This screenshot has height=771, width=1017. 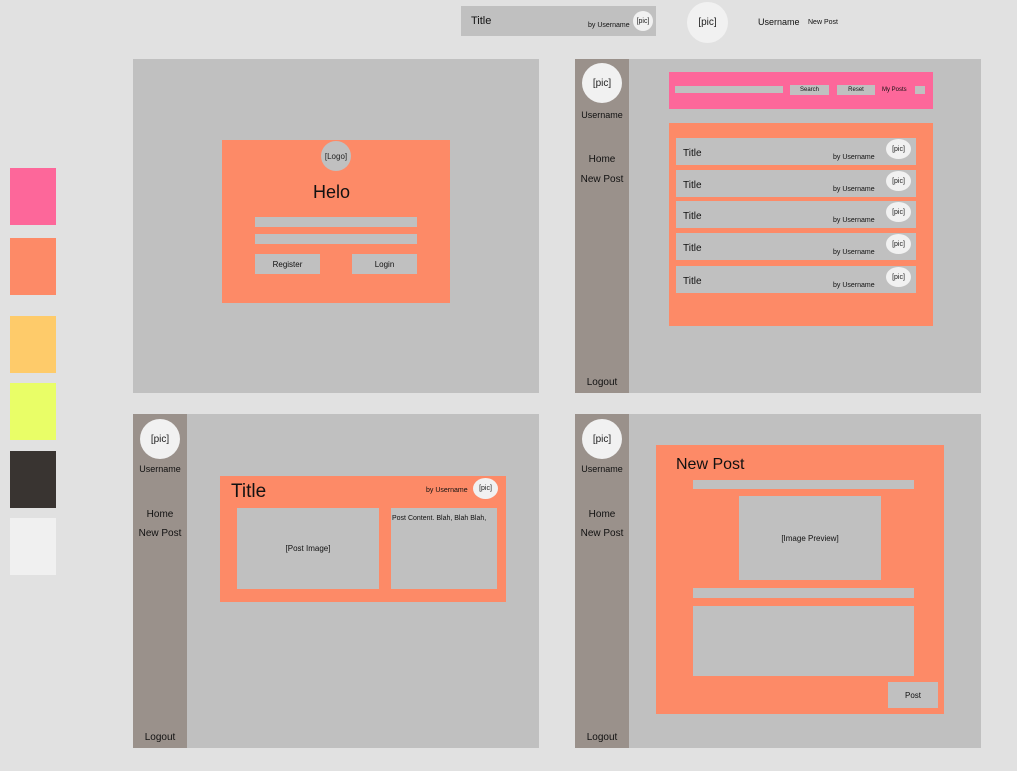 I want to click on username-component: Username, so click(x=779, y=22).